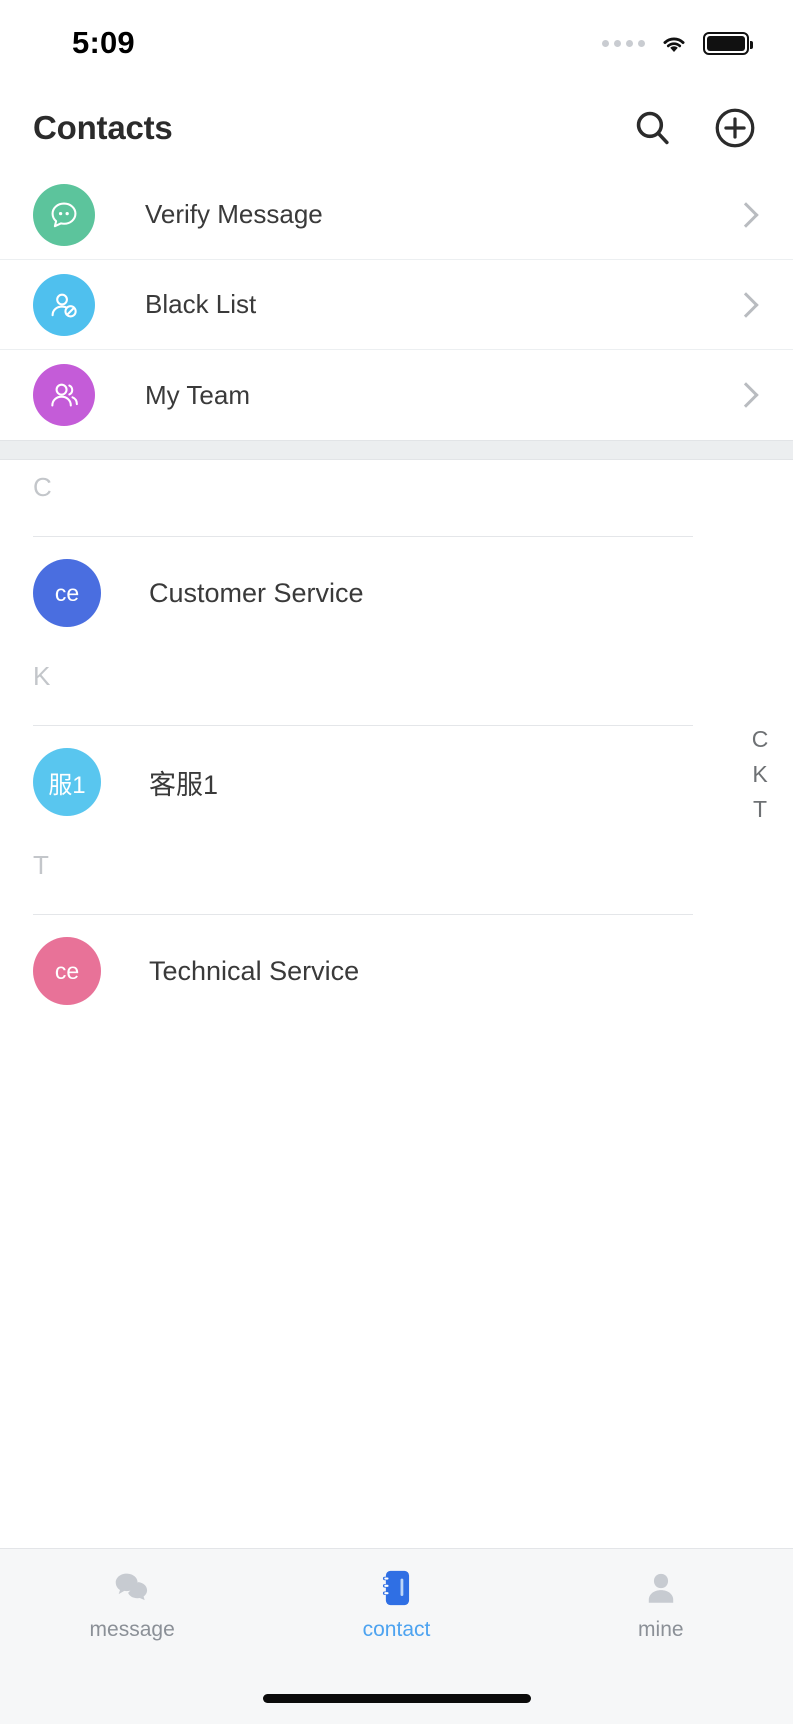  I want to click on entry-label: My Team, so click(197, 394).